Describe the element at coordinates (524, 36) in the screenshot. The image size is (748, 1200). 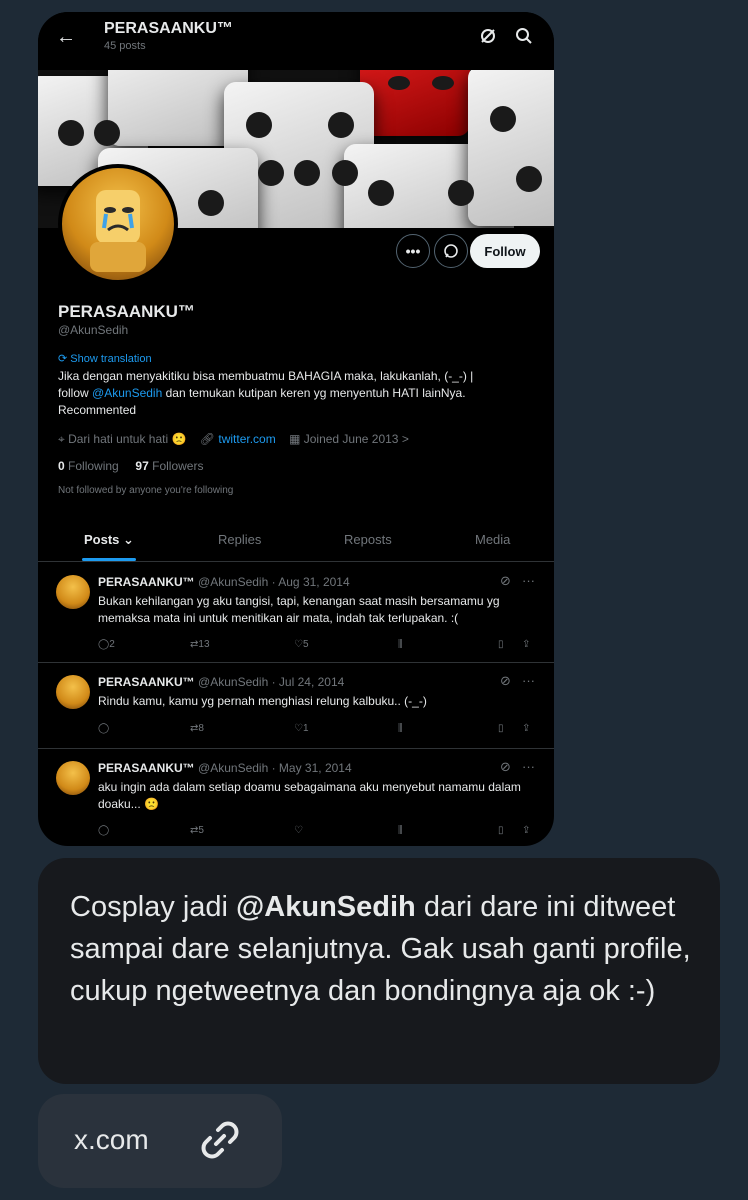
I see `search-icon` at that location.